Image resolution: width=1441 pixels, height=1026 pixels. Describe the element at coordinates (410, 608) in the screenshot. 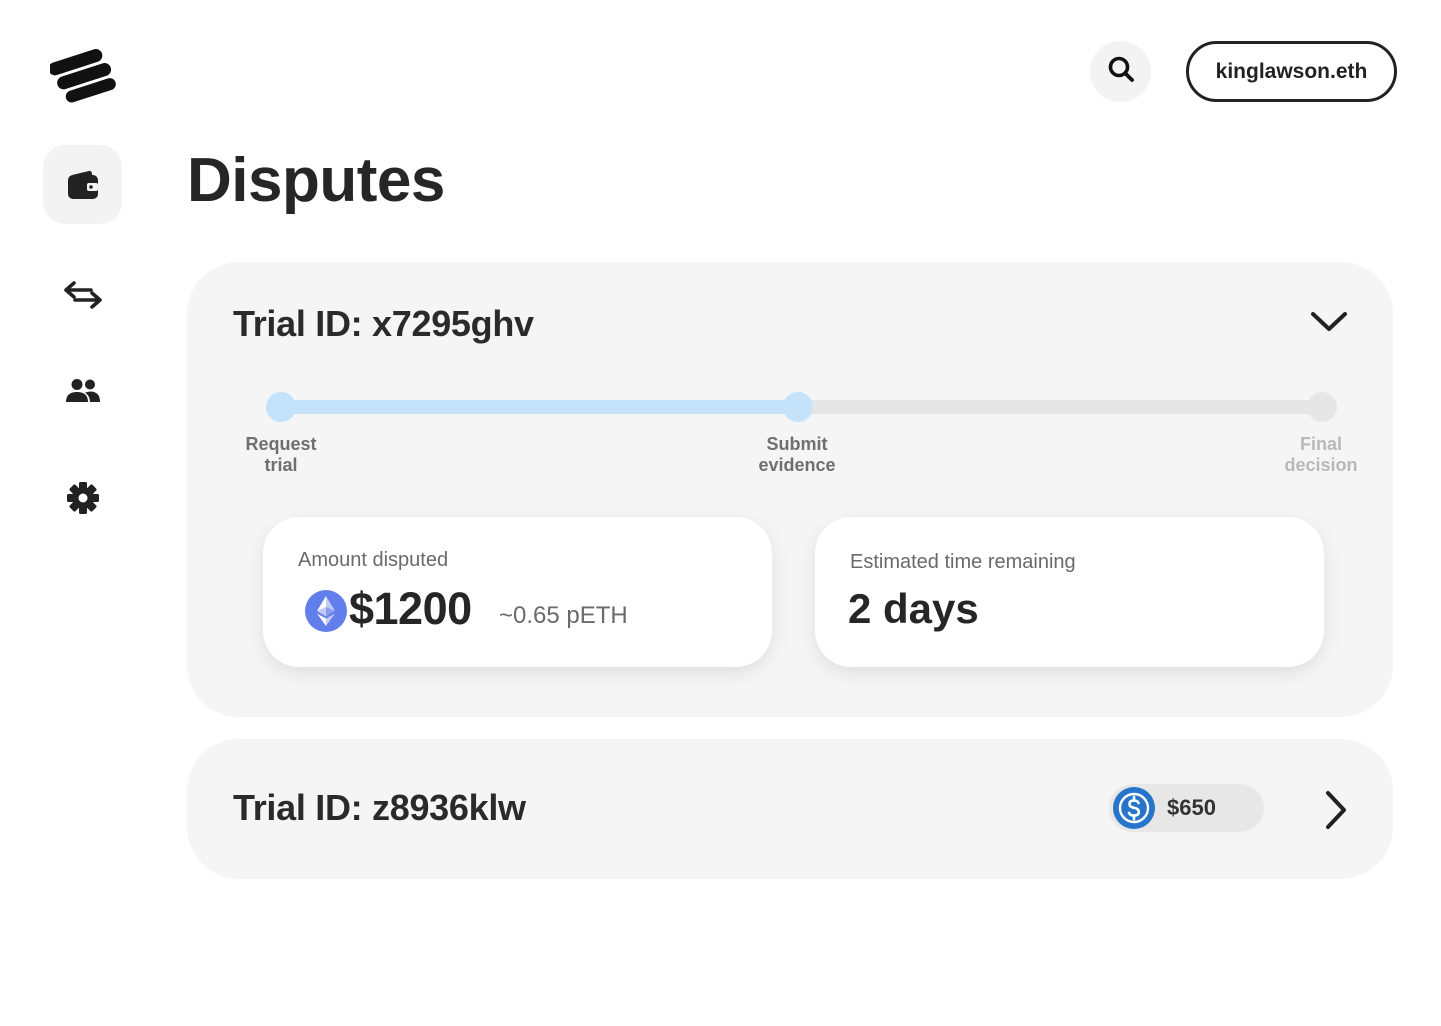

I see `amount-value: $1200` at that location.